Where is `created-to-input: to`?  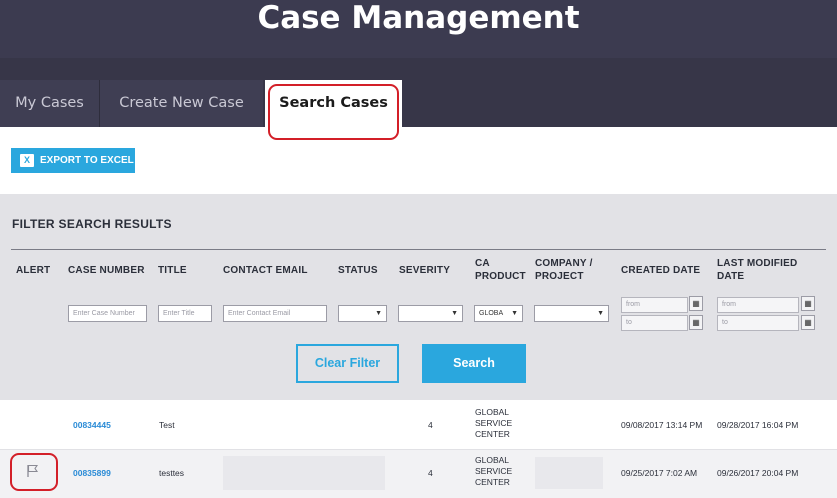
created-to-input: to is located at coordinates (654, 323).